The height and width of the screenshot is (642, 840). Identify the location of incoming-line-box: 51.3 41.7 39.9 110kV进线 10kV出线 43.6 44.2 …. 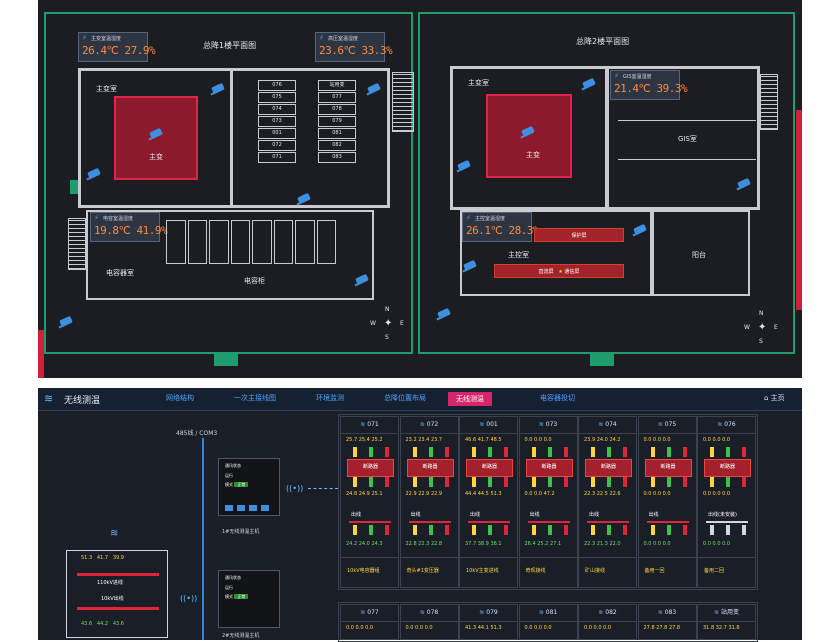
(117, 594).